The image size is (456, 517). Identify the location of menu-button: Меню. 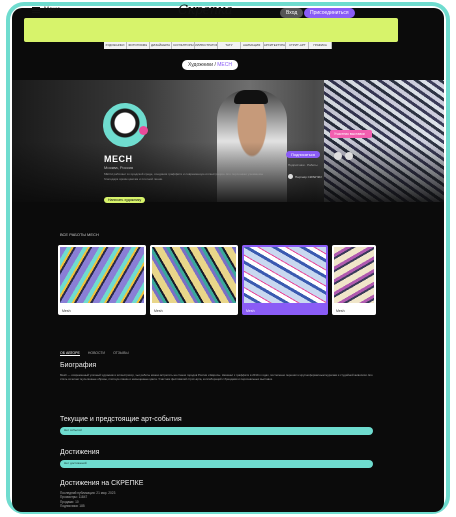
(46, 10).